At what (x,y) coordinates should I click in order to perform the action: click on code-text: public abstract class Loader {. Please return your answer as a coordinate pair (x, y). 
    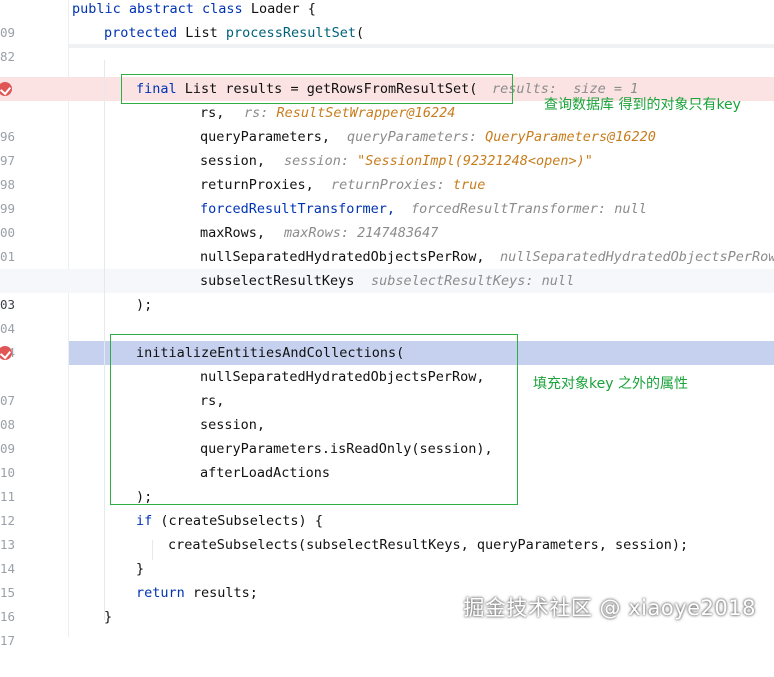
    Looking at the image, I should click on (194, 9).